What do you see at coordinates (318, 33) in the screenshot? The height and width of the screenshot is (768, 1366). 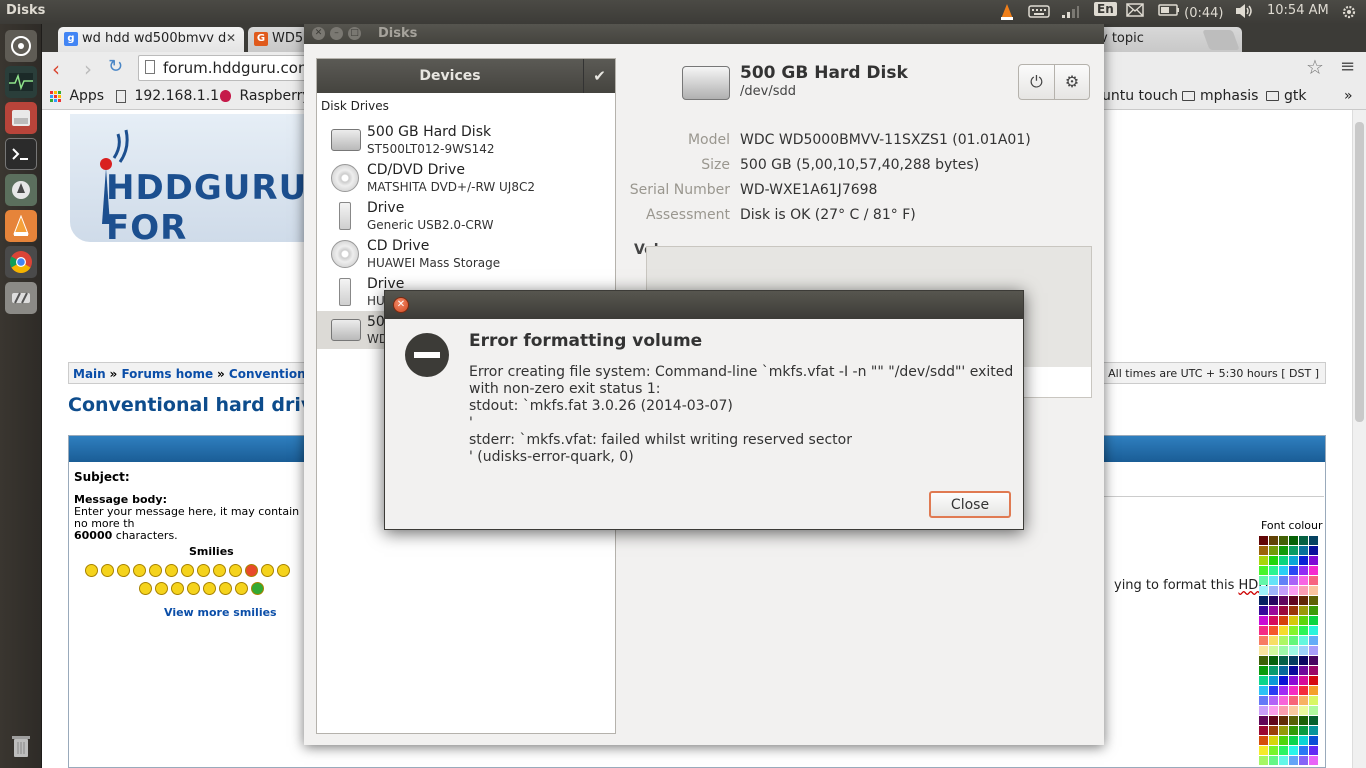 I see `window-close-icon: ✕` at bounding box center [318, 33].